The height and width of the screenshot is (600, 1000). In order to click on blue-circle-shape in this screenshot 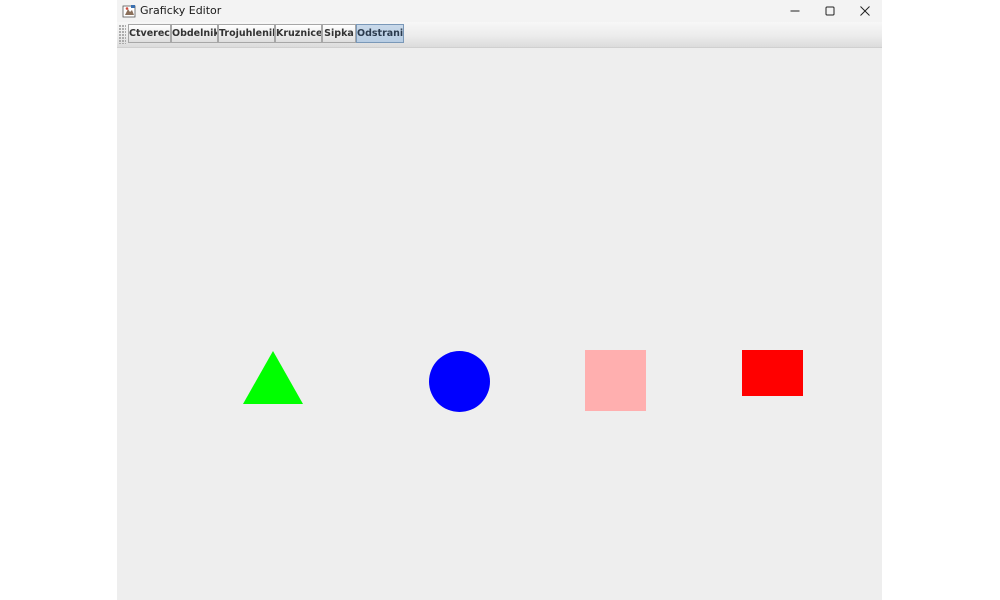, I will do `click(459, 381)`.